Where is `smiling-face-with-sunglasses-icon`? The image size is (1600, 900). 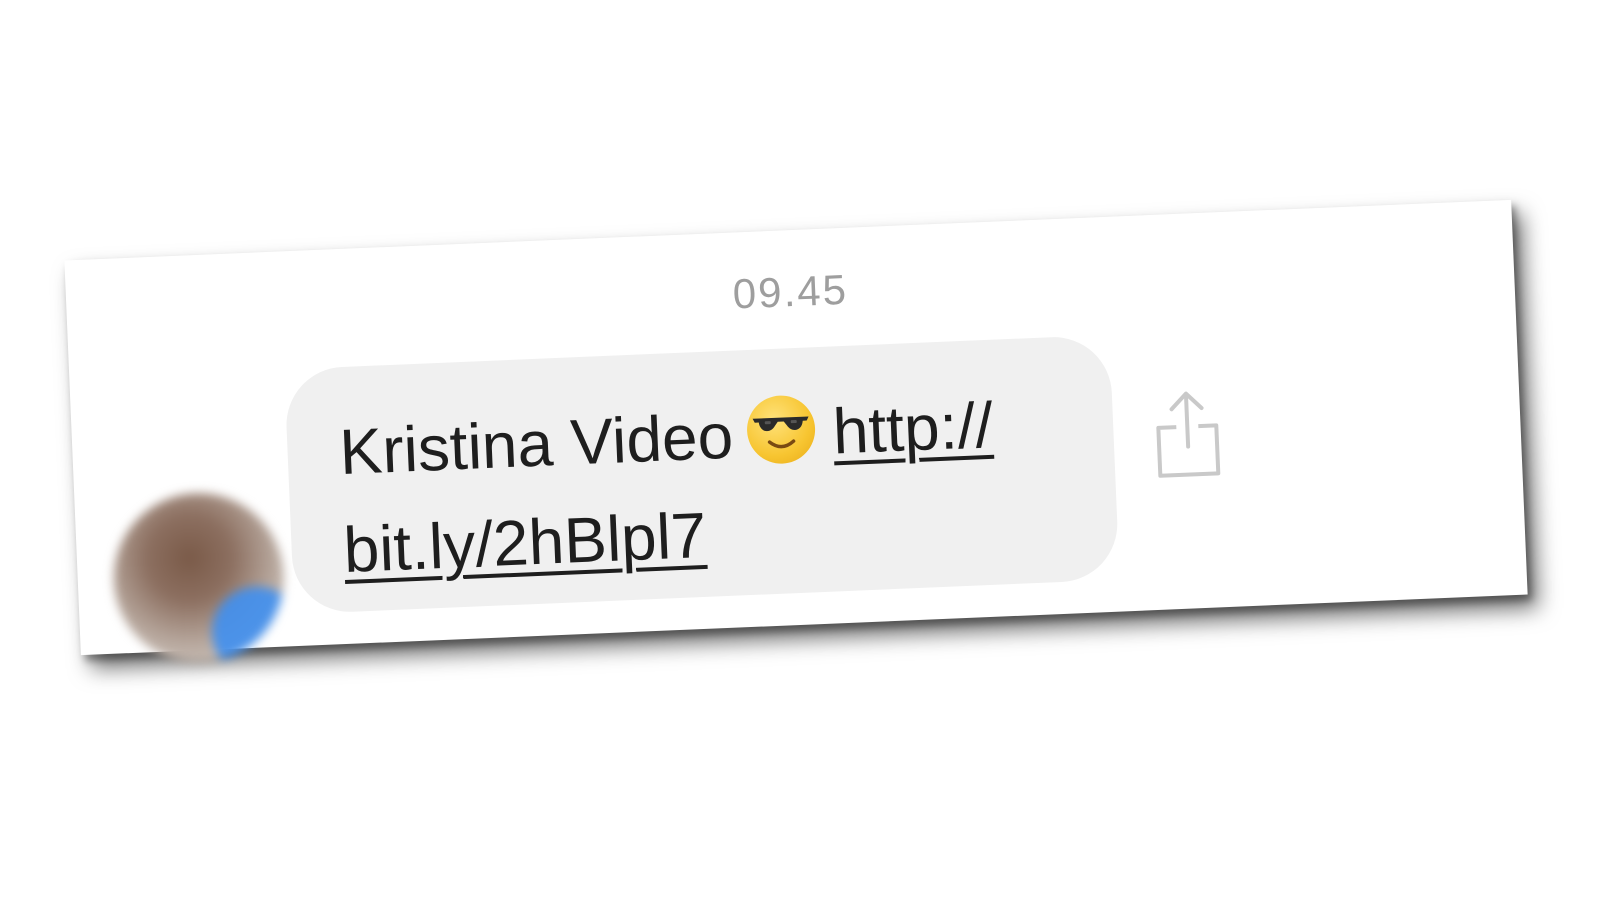 smiling-face-with-sunglasses-icon is located at coordinates (781, 430).